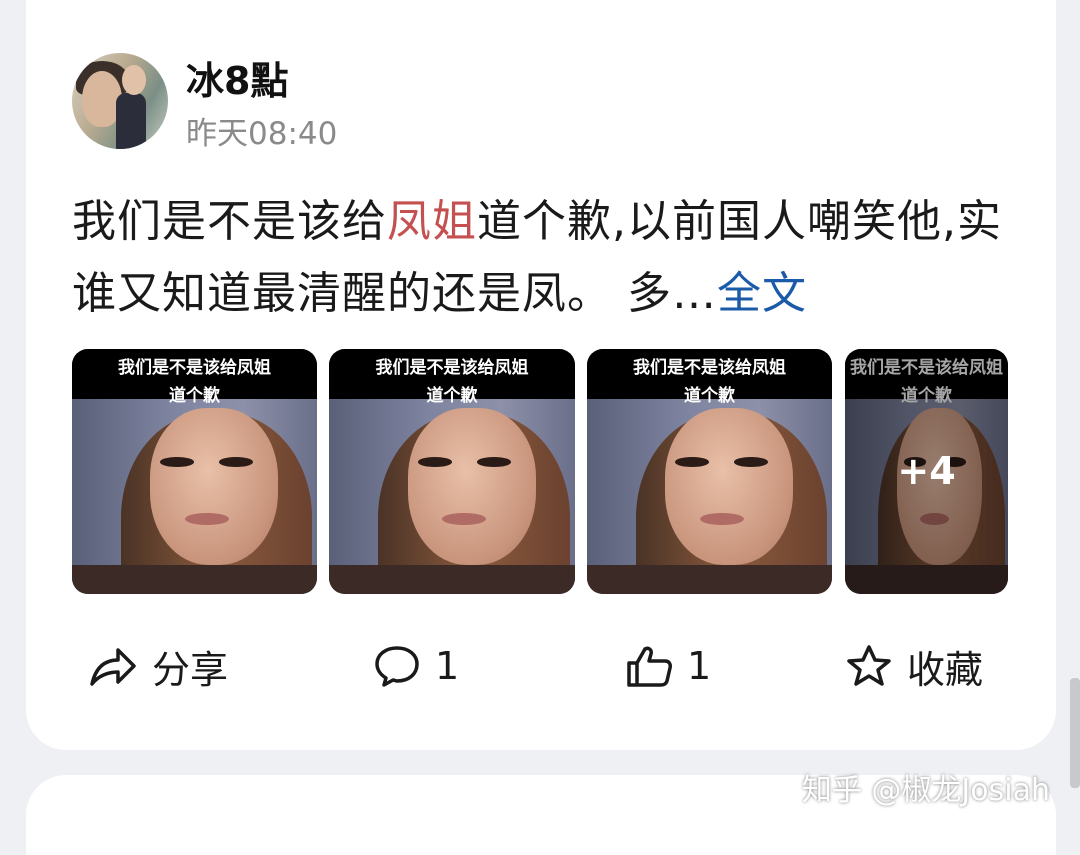 The image size is (1080, 855). What do you see at coordinates (229, 221) in the screenshot?
I see `post-text-part1: 我们是不是该给` at bounding box center [229, 221].